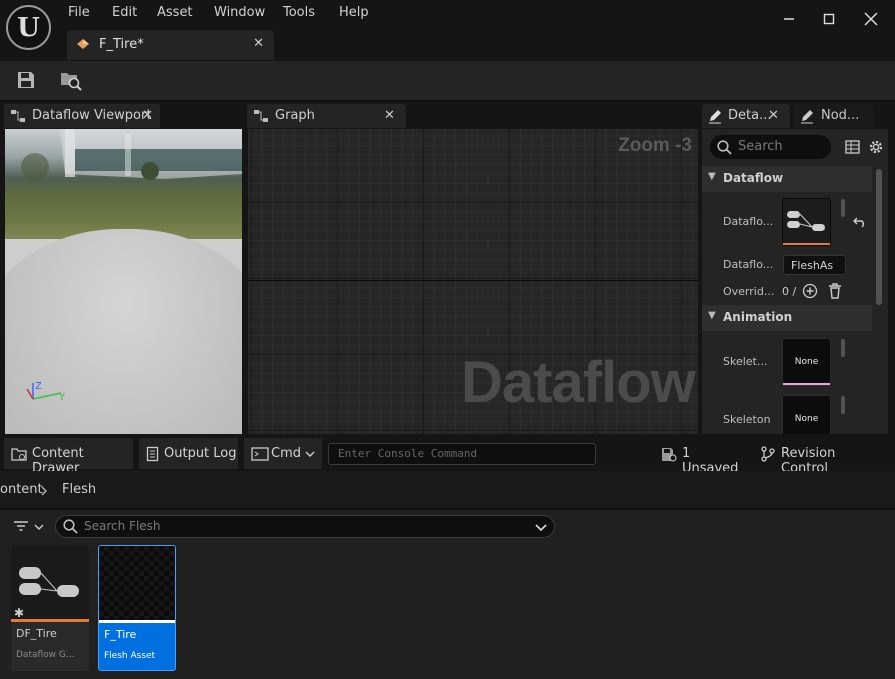  What do you see at coordinates (92, 115) in the screenshot?
I see `tab-label: Dataflow Viewport` at bounding box center [92, 115].